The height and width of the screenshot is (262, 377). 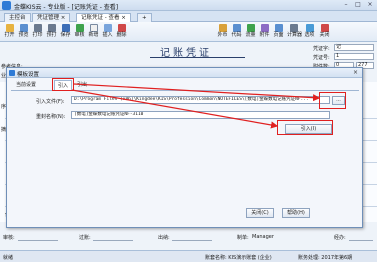 I want to click on flow-icon, so click(x=250, y=28).